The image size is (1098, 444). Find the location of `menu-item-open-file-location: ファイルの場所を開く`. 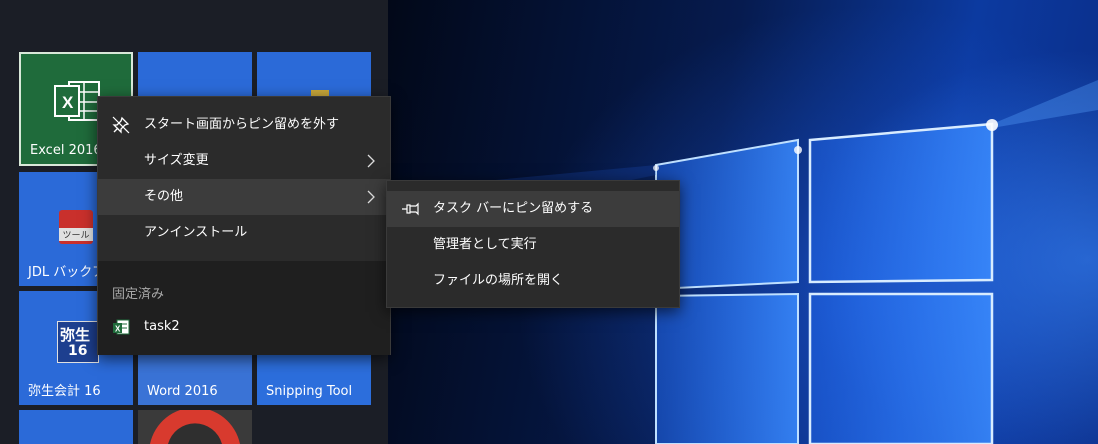

menu-item-open-file-location: ファイルの場所を開く is located at coordinates (533, 281).